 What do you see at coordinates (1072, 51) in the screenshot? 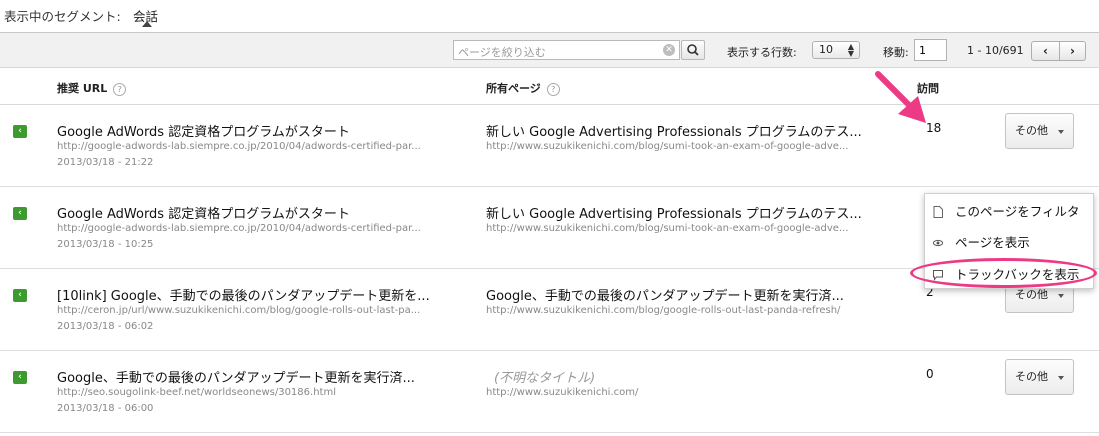
I see `next-page-button: ›` at bounding box center [1072, 51].